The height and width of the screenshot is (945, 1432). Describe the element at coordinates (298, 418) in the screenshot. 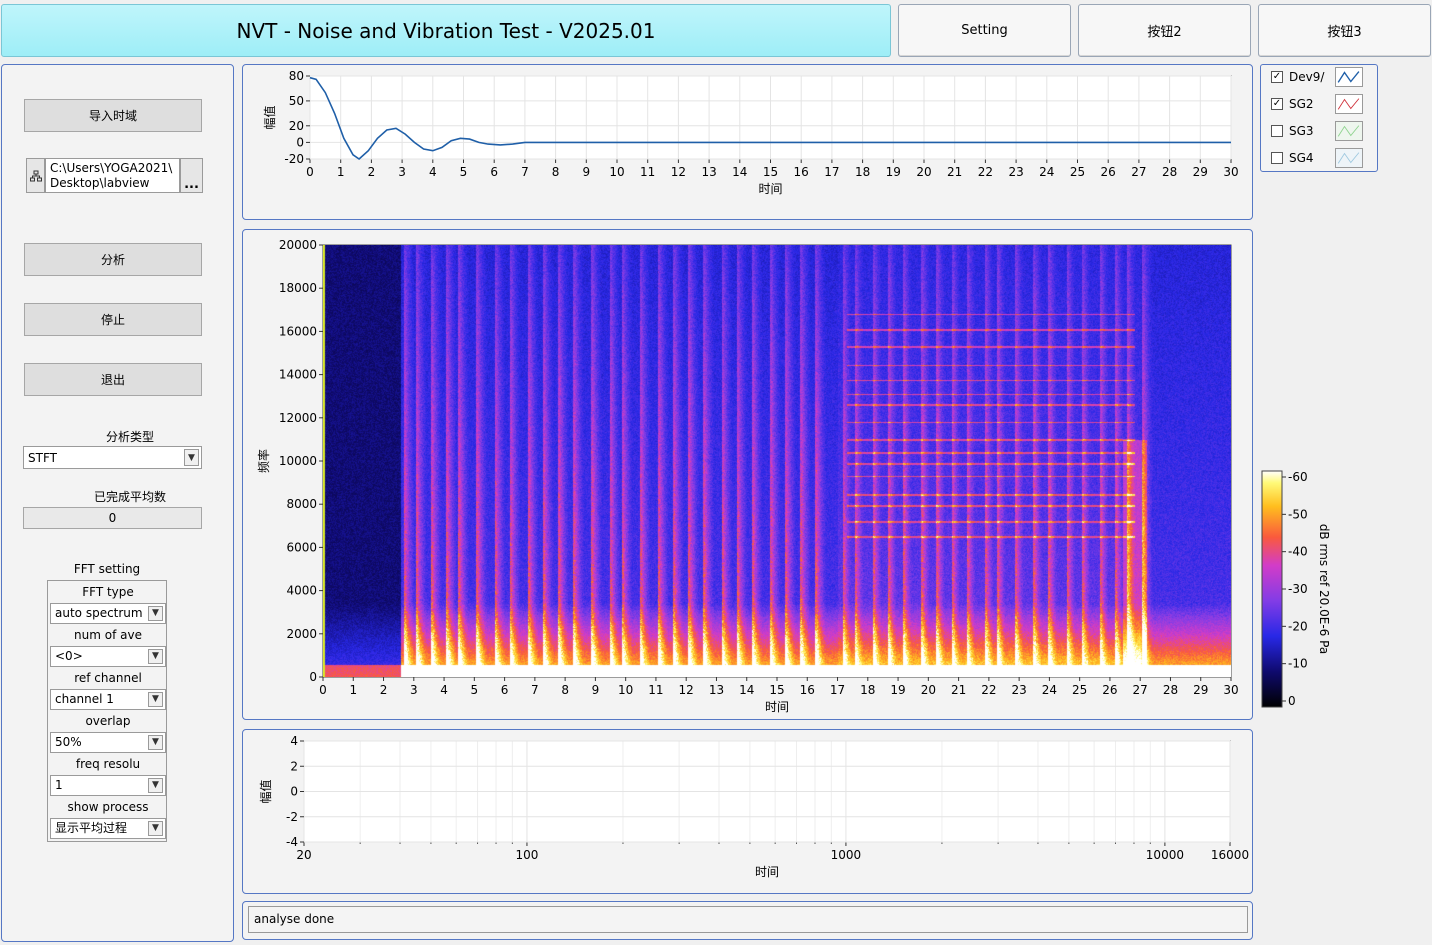

I see `y-tick-label: 12000` at that location.